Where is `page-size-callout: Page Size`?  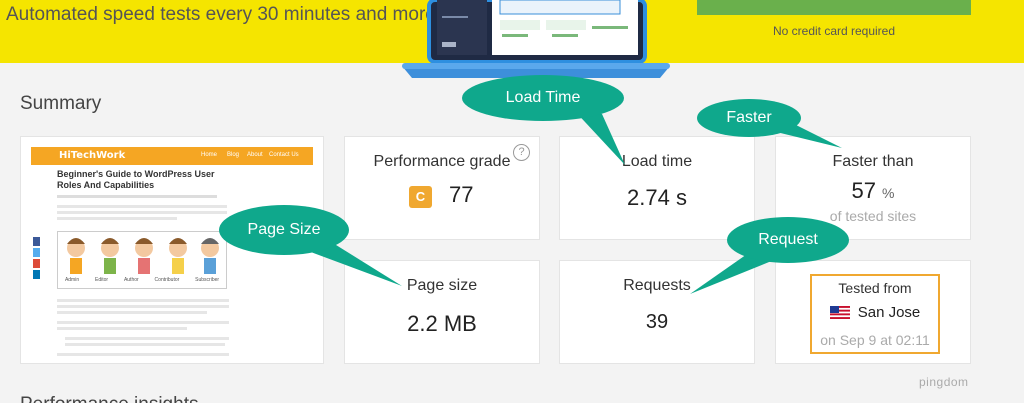 page-size-callout: Page Size is located at coordinates (284, 230).